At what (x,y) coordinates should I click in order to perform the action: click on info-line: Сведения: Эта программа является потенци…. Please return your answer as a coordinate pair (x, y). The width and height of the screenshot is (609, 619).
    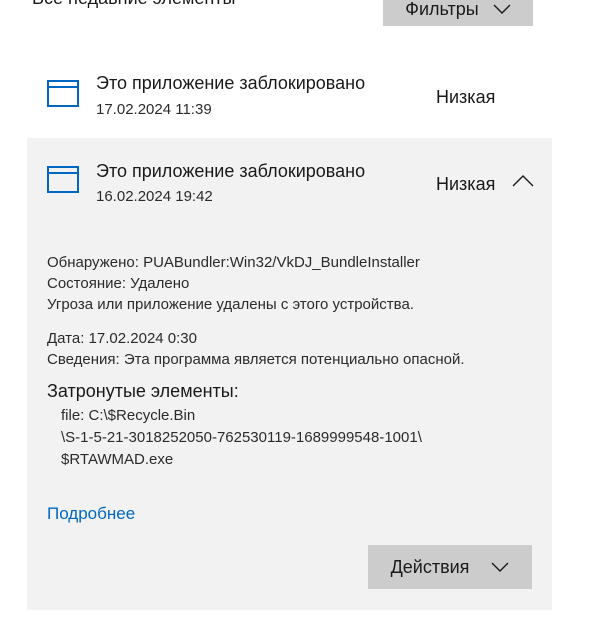
    Looking at the image, I should click on (256, 359).